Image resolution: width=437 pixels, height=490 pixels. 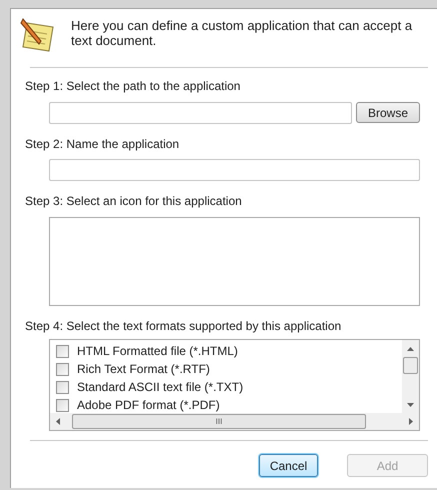 I want to click on horizontal-scrollbar: III, so click(x=234, y=421).